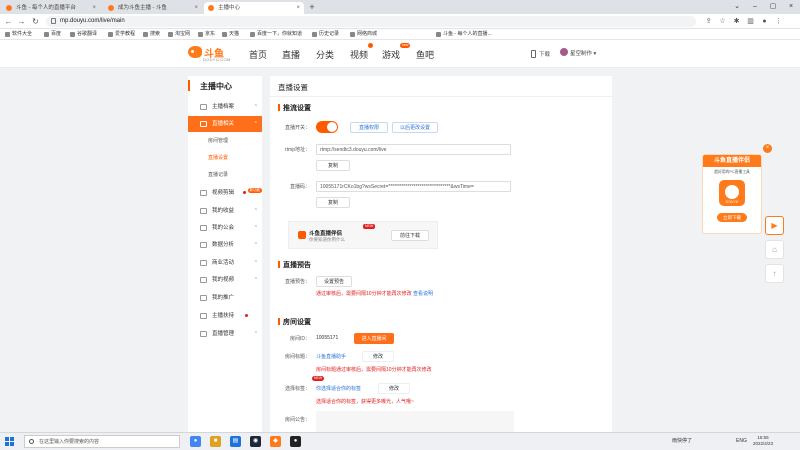 Image resolution: width=800 pixels, height=450 pixels. Describe the element at coordinates (225, 211) in the screenshot. I see `sidebar-item-income: 我的收益 ^` at that location.